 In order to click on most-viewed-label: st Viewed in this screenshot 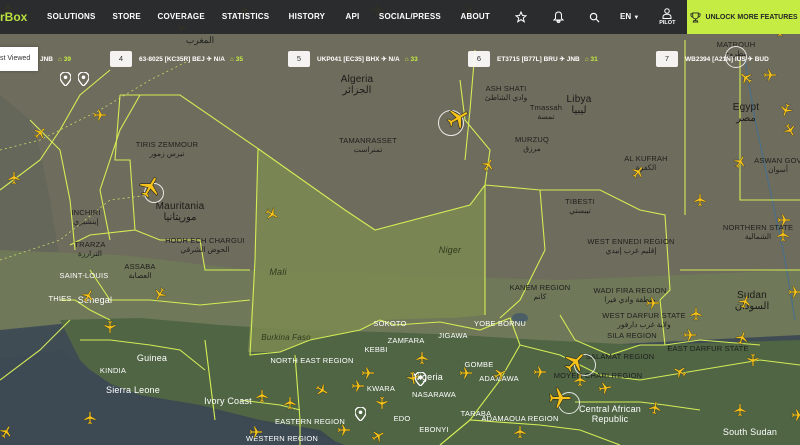, I will do `click(19, 59)`.